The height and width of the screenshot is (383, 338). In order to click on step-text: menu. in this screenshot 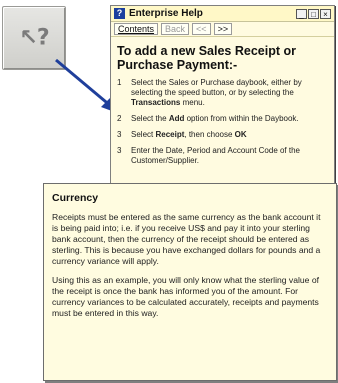, I will do `click(192, 102)`.